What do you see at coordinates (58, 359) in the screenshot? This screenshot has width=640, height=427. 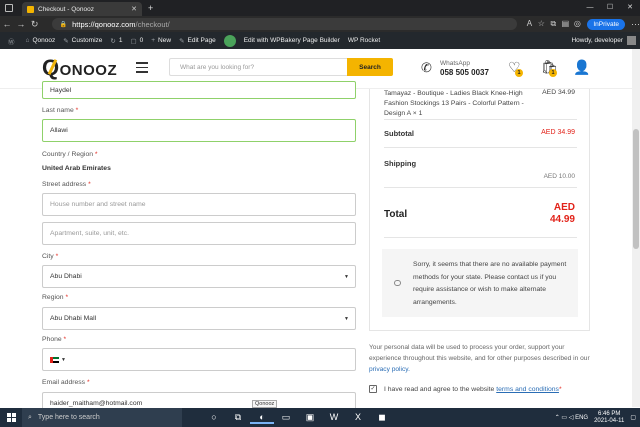 I see `country-flag-selector: ▼` at bounding box center [58, 359].